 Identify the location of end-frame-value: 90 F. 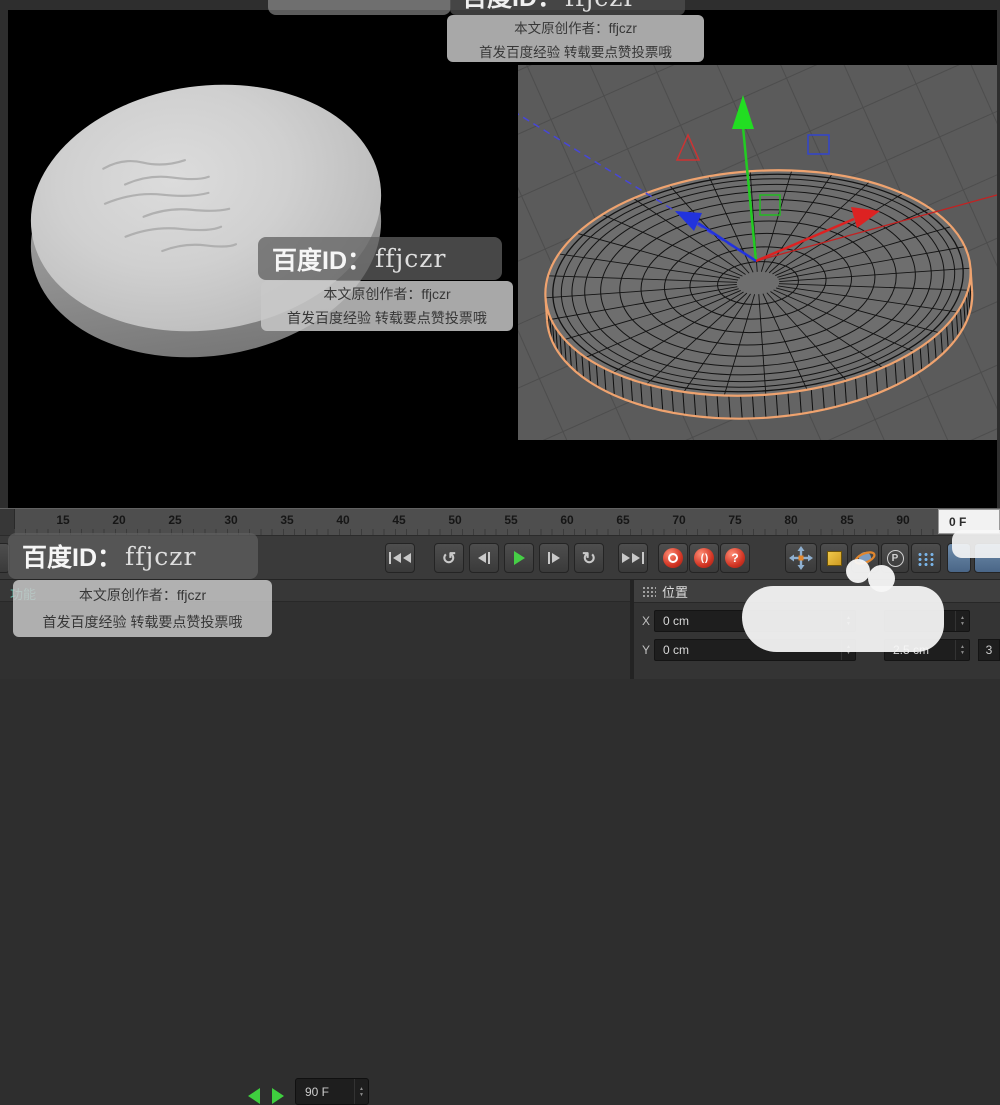
(317, 1091).